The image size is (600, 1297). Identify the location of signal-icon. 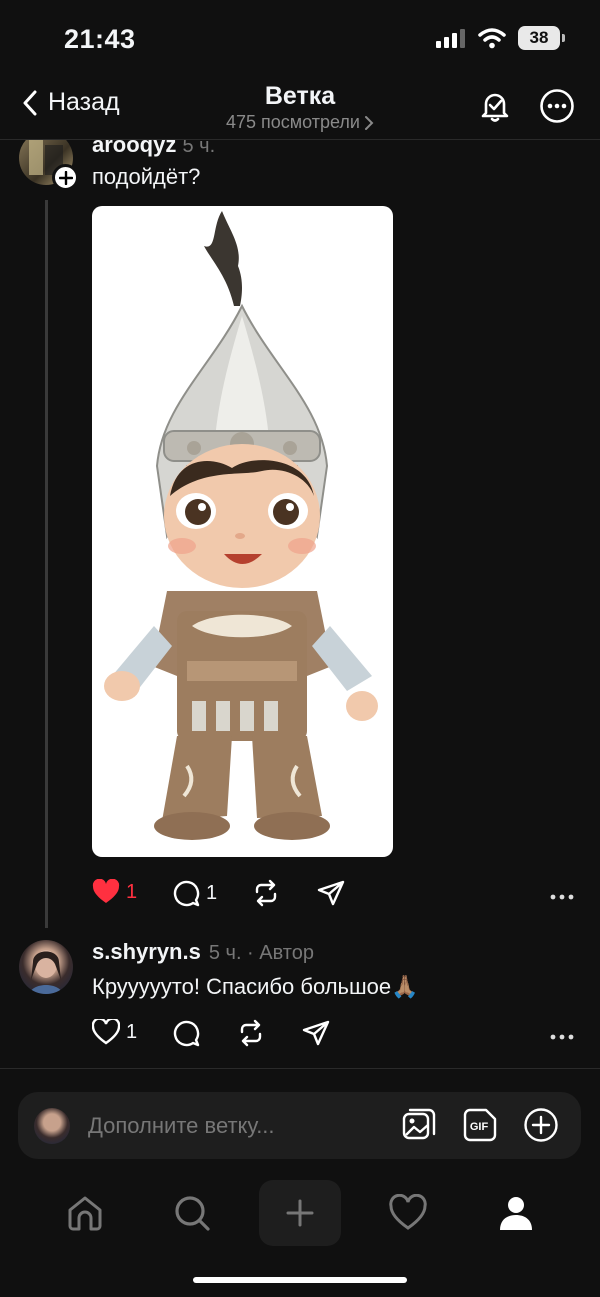
(450, 38).